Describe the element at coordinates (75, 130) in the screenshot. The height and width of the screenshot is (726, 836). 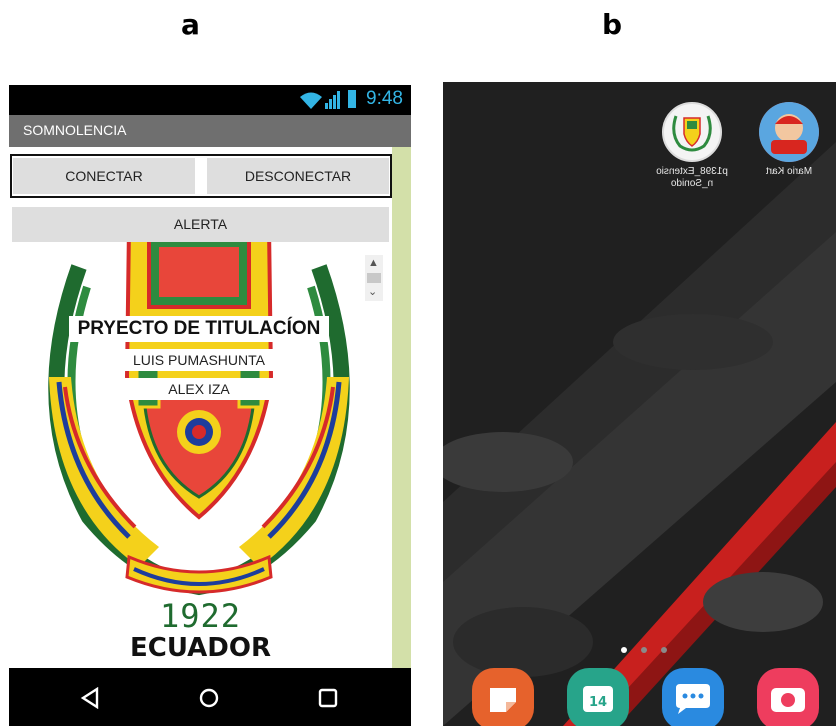
I see `app-title: SOMNOLENCIA` at that location.